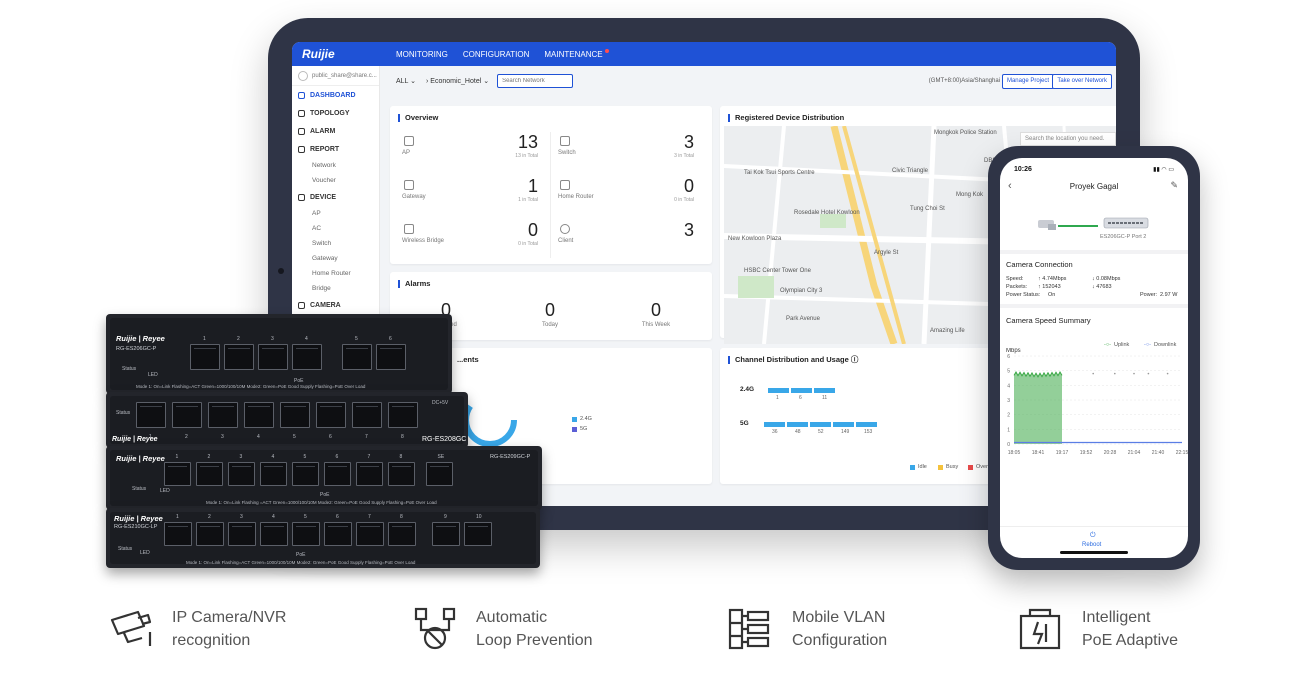  I want to click on site-selector: › Economic_Hotel ⌄, so click(457, 81).